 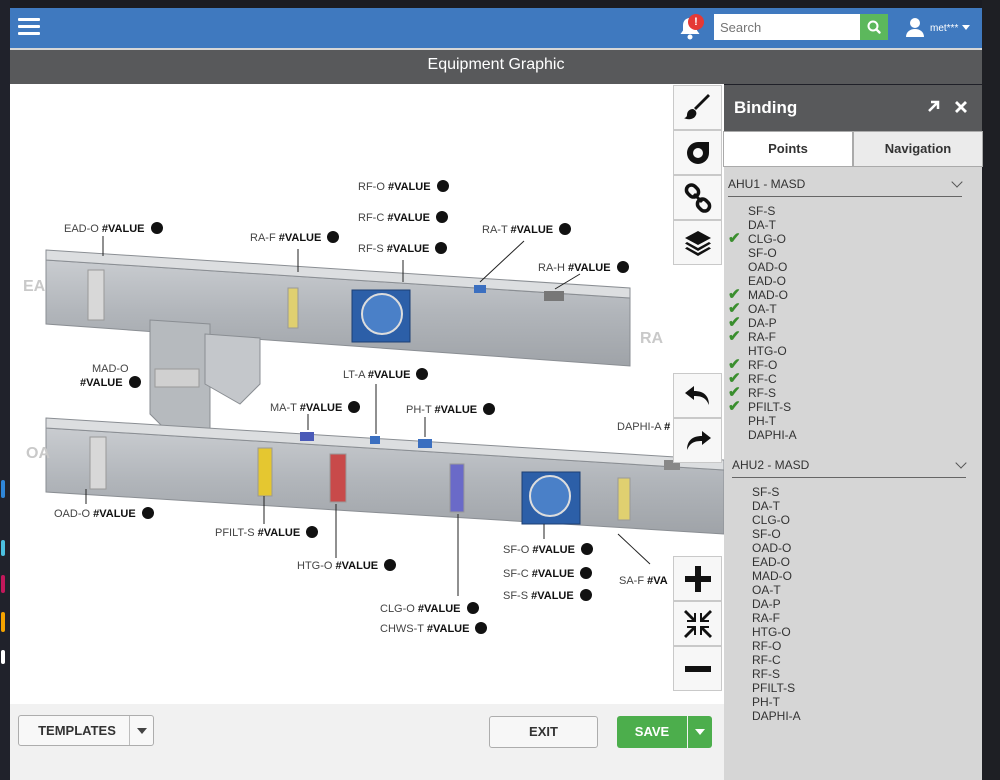 What do you see at coordinates (766, 107) in the screenshot?
I see `binding-panel-title: Binding` at bounding box center [766, 107].